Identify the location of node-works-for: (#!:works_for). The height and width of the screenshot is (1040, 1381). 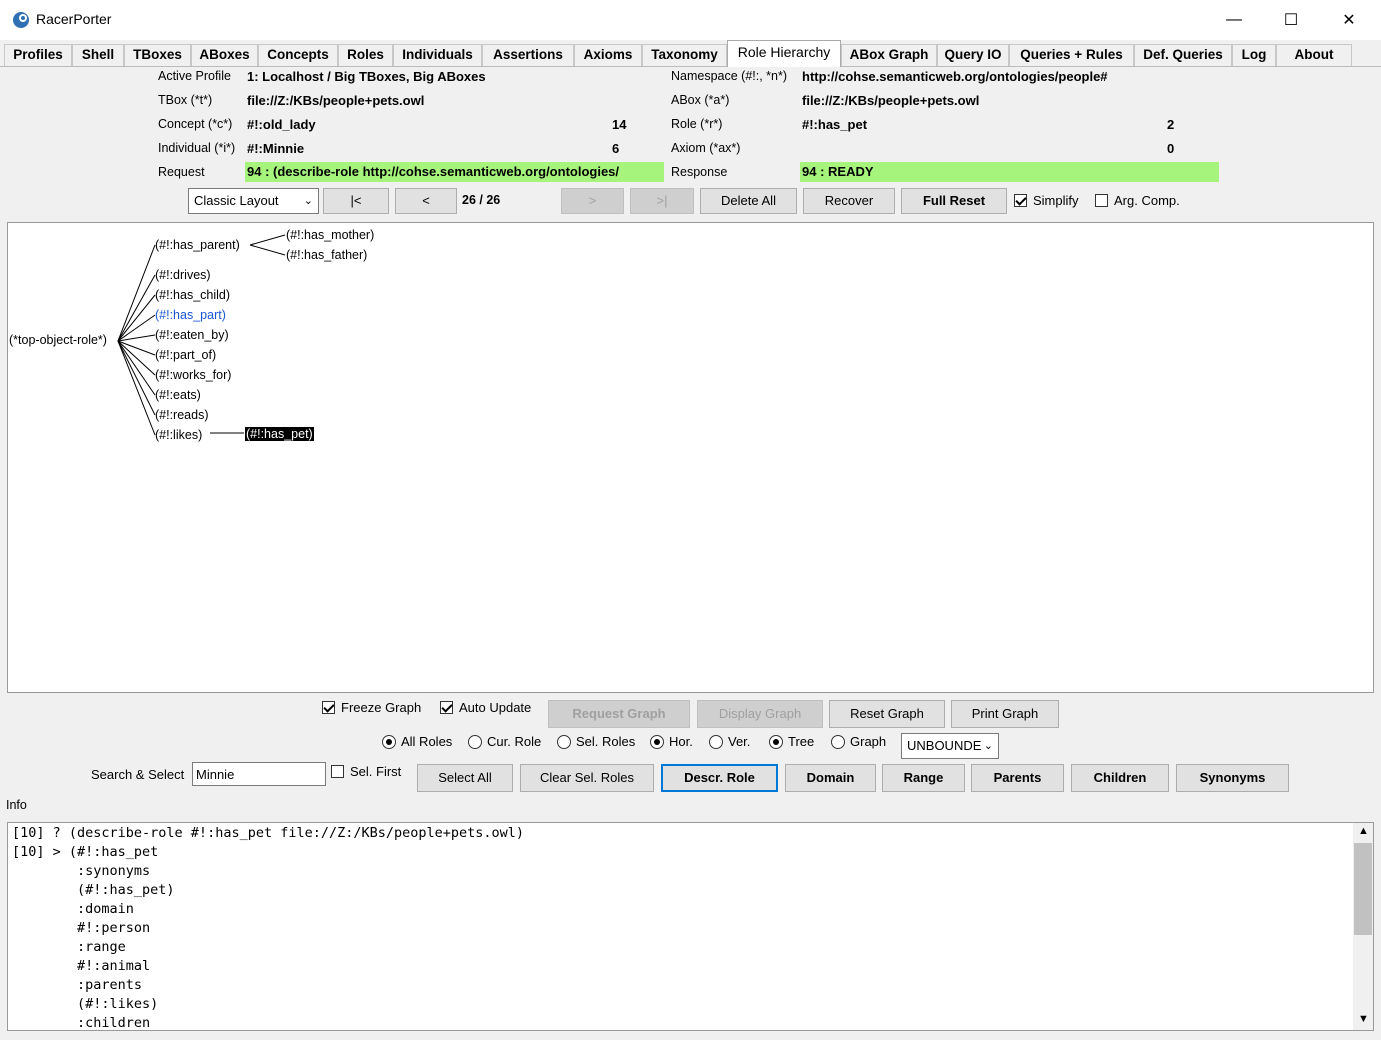
(193, 375).